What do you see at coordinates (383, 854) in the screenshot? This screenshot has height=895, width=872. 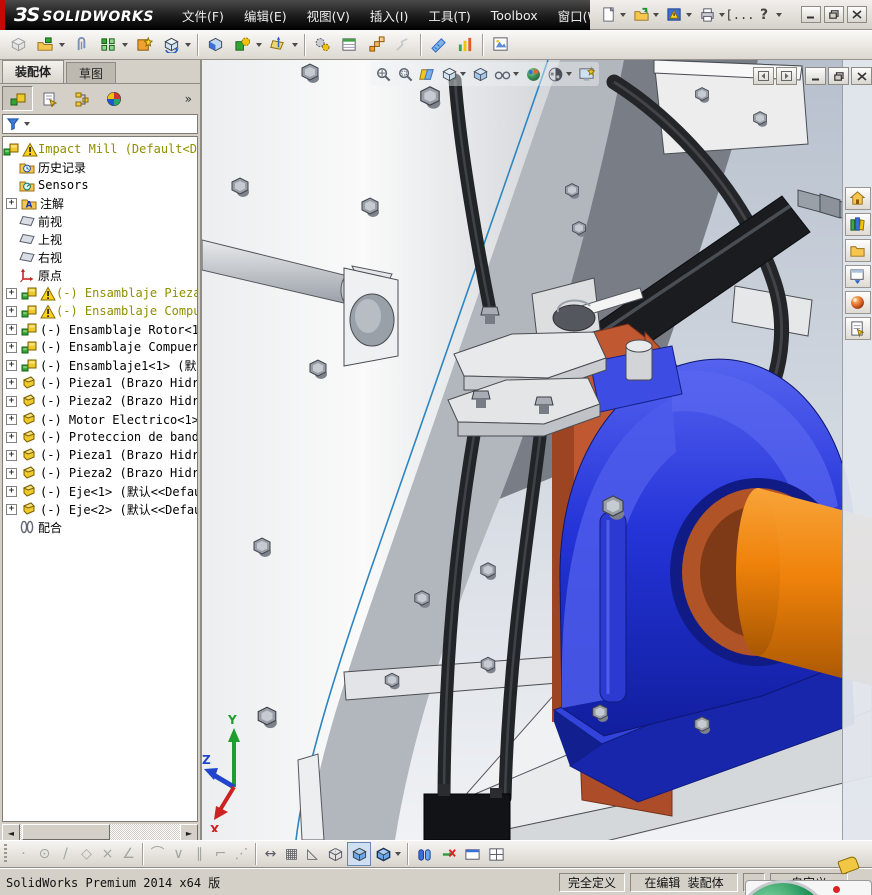 I see `display-shaded-with-edges-button` at bounding box center [383, 854].